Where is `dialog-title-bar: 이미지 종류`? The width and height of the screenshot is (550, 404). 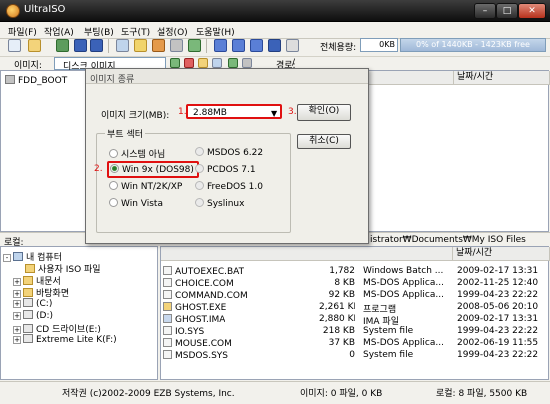
dialog-title-bar: 이미지 종류 is located at coordinates (227, 77).